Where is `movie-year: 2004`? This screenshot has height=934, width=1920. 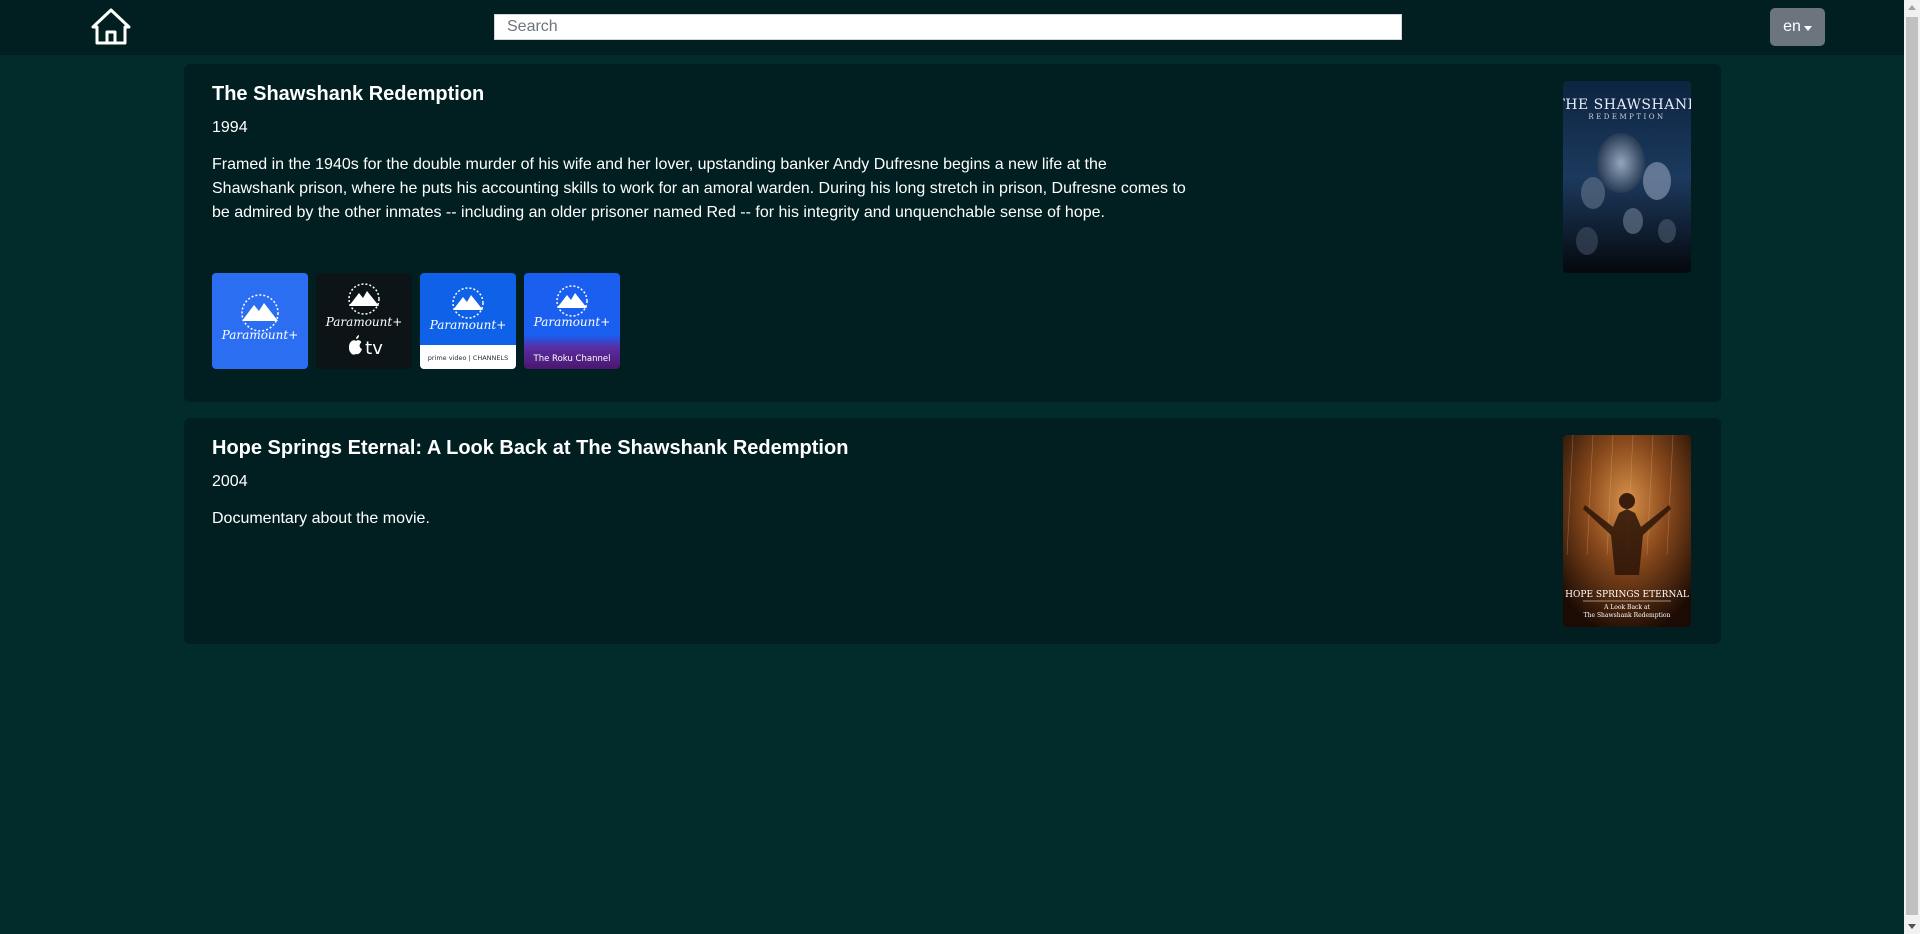
movie-year: 2004 is located at coordinates (230, 481).